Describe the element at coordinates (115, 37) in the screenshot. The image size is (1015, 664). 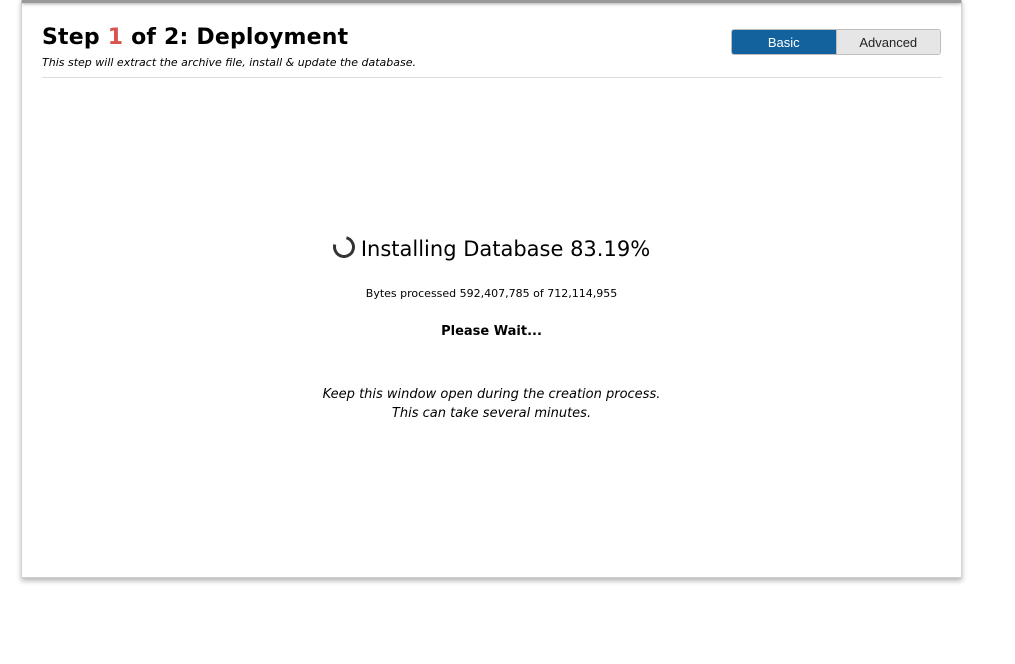
I see `step-number: 1` at that location.